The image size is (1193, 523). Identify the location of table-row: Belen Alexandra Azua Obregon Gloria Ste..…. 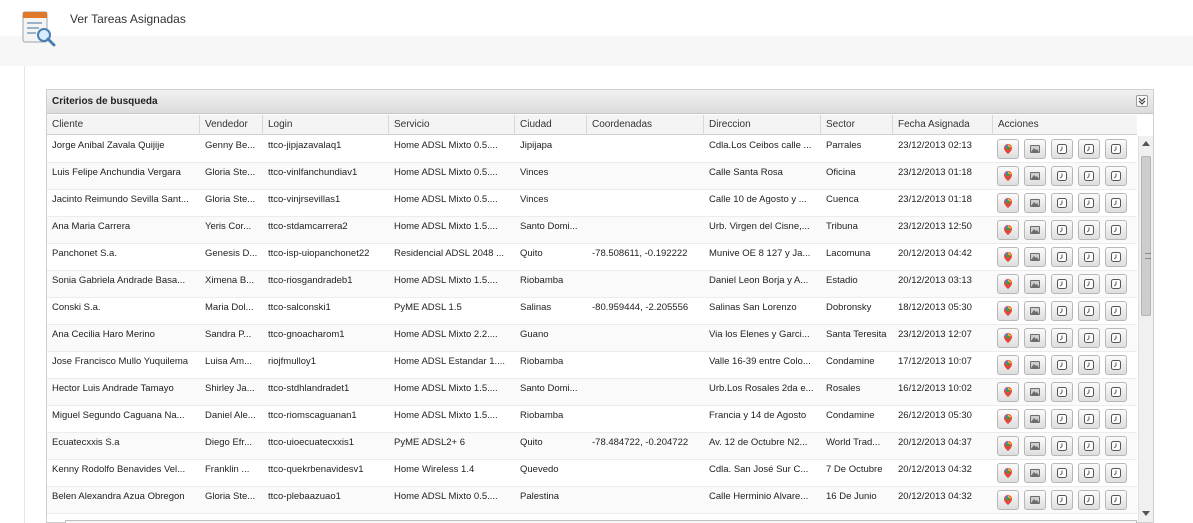
(592, 500).